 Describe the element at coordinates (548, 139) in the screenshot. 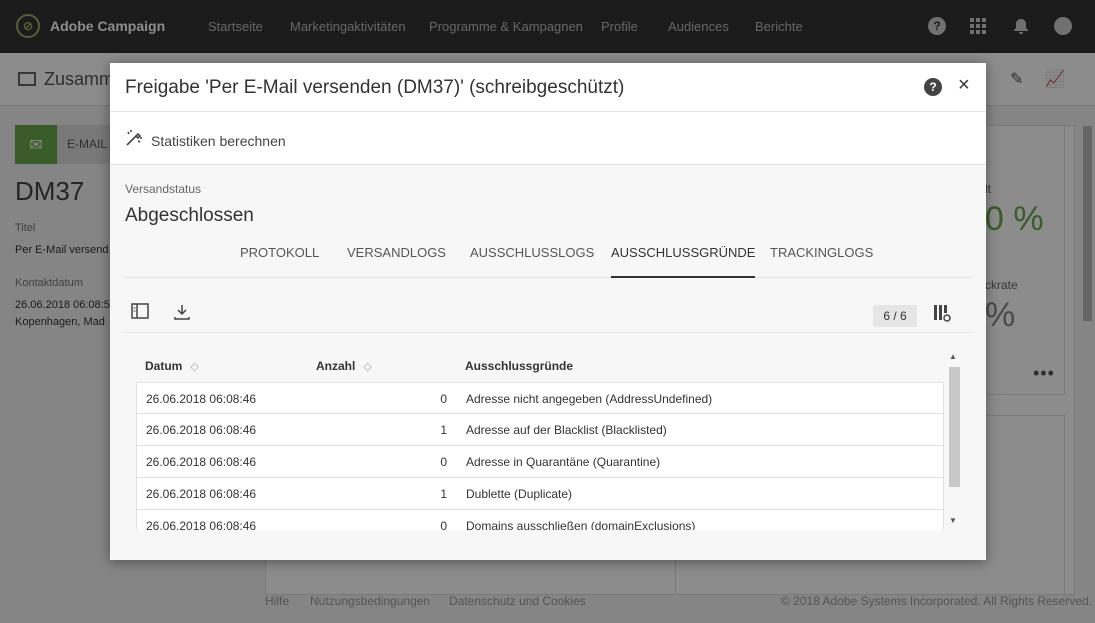

I see `dialog-toolbar: Statistiken berechnen` at that location.